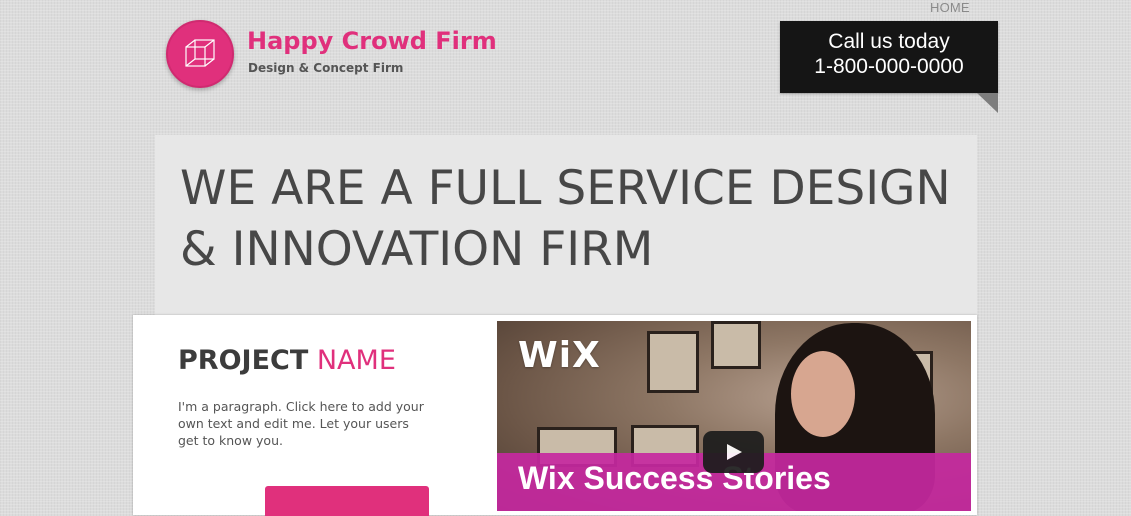 This screenshot has width=1131, height=516. What do you see at coordinates (326, 68) in the screenshot?
I see `site-tagline: Design & Concept Firm` at bounding box center [326, 68].